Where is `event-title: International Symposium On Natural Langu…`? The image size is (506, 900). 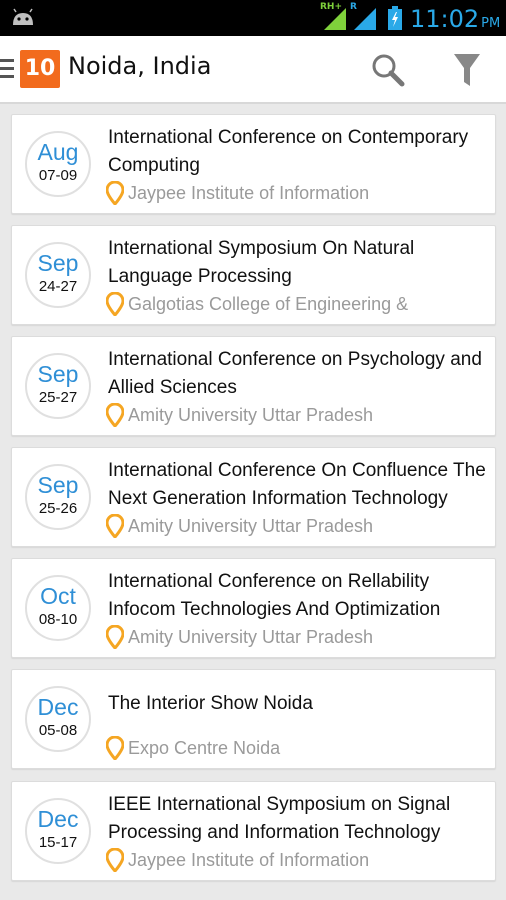
event-title: International Symposium On Natural Langu… is located at coordinates (261, 262).